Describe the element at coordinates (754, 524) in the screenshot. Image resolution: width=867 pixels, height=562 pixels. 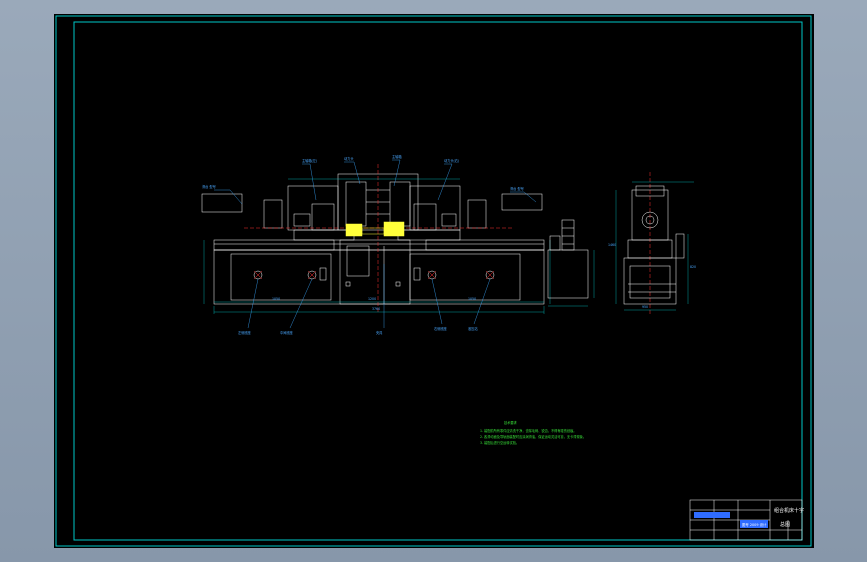
I see `title-sheet-label: 图号 2009 设计` at that location.